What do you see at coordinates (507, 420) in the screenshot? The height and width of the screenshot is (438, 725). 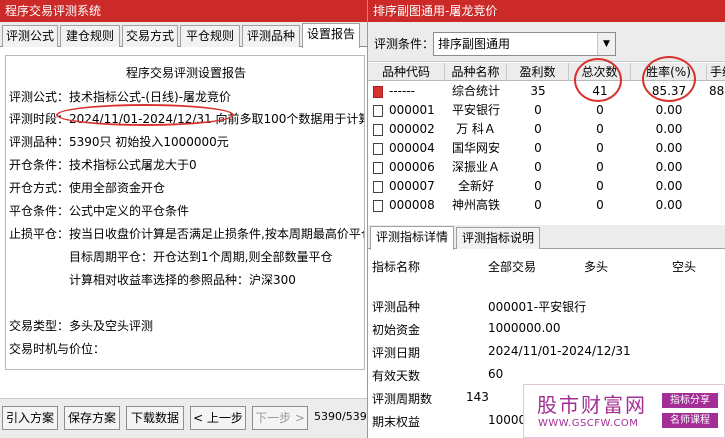 I see `detail-metric-value: 10000` at bounding box center [507, 420].